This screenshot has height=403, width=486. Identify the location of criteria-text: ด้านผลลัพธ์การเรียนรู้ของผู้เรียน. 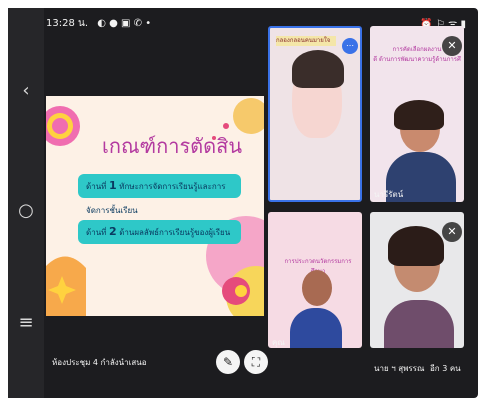
(175, 232).